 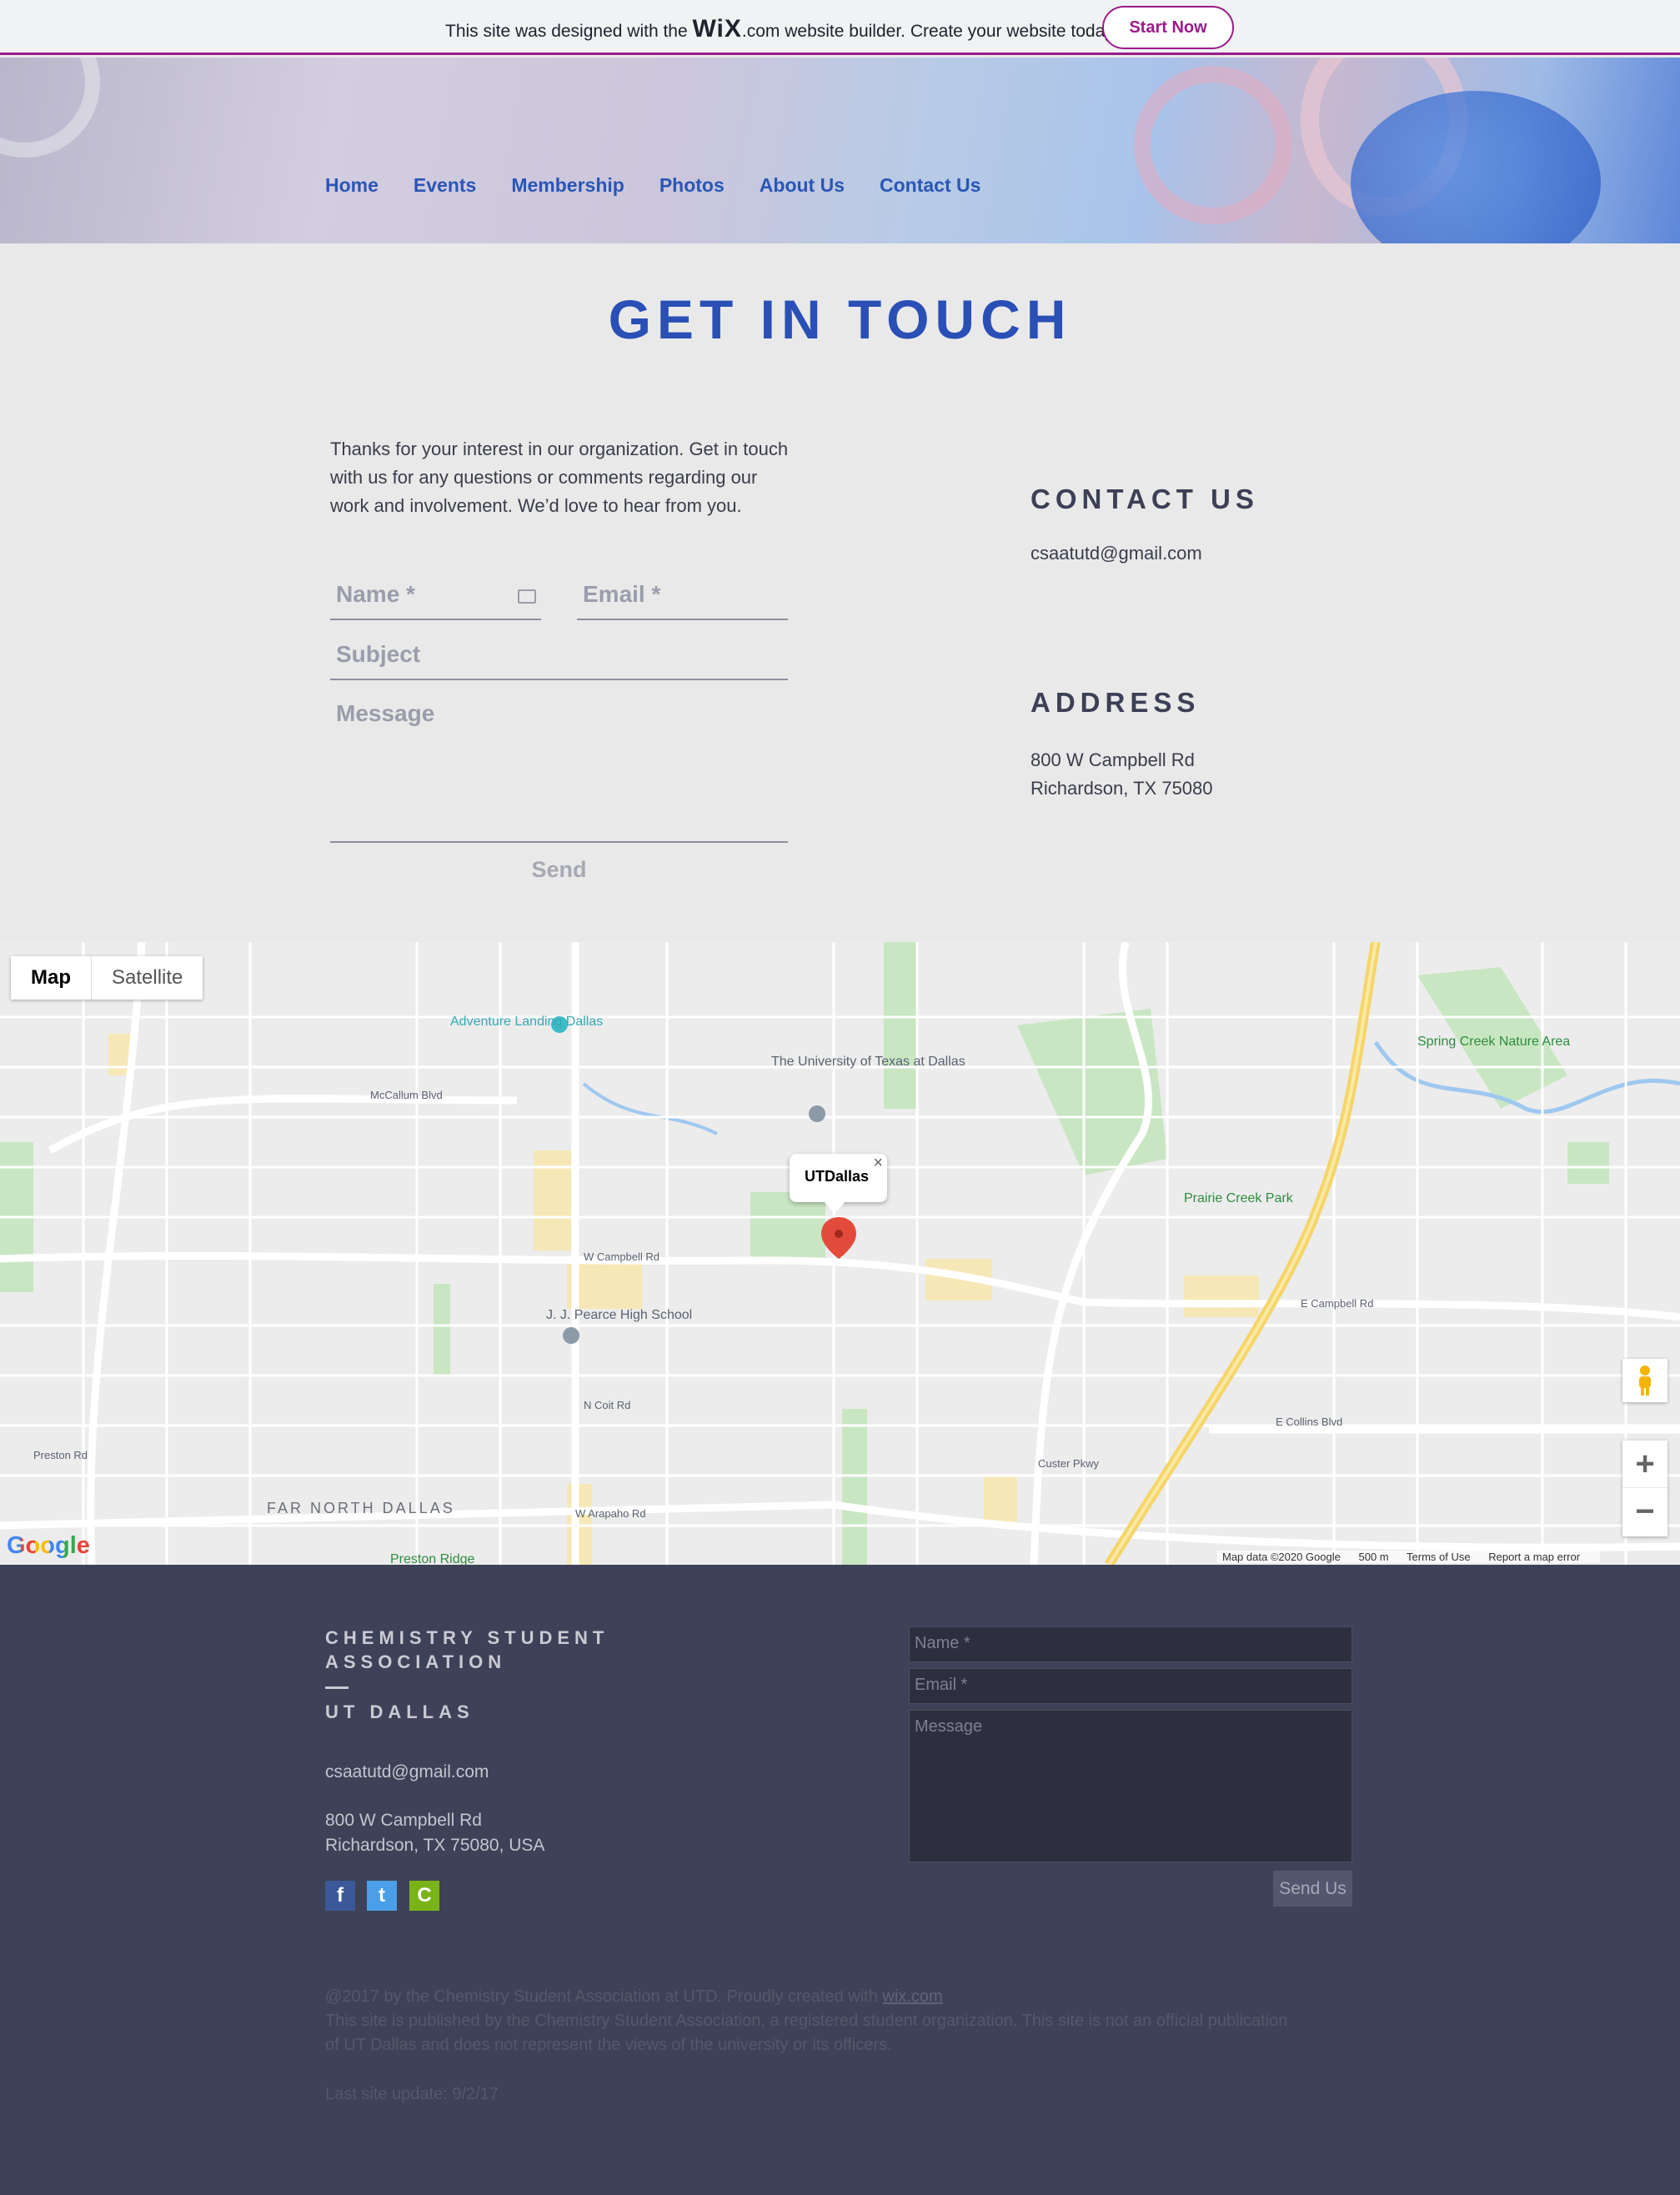 I want to click on map-scale: 500 m, so click(x=1373, y=1557).